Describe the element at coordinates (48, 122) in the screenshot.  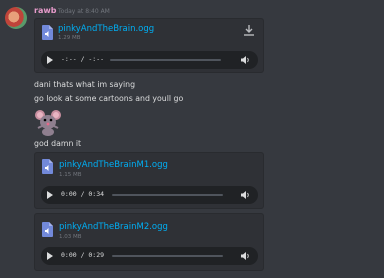
I see `pinky-mouse-emoji` at that location.